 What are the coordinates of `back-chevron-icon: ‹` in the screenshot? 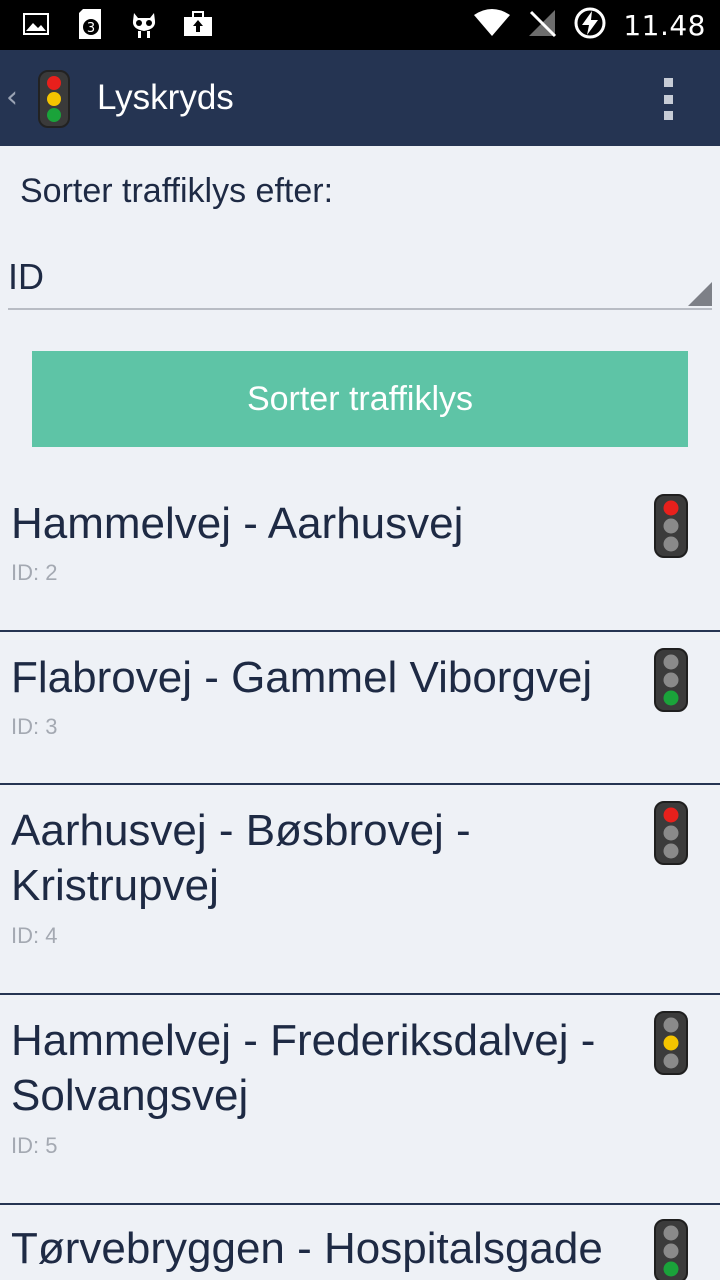 It's located at (18, 98).